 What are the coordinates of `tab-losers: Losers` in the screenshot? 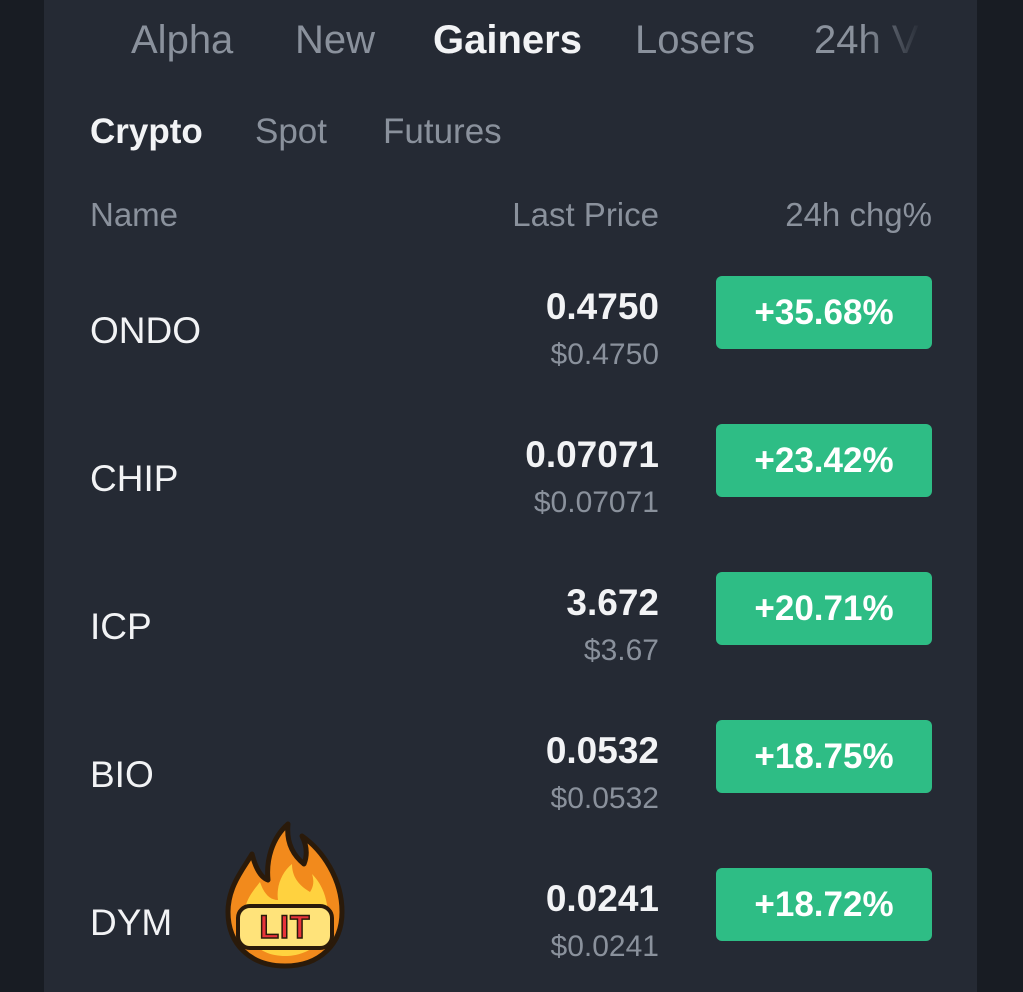 It's located at (695, 40).